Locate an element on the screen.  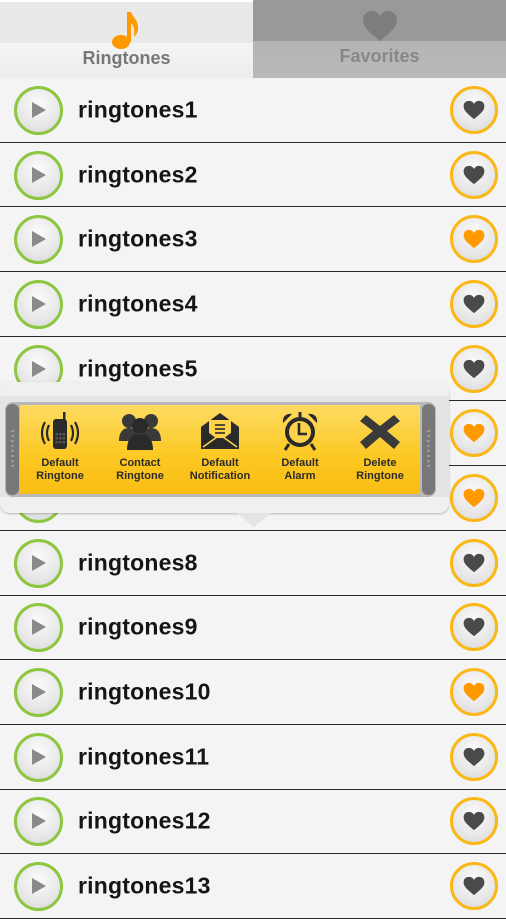
ringtone-name: ringtones5 is located at coordinates (138, 368).